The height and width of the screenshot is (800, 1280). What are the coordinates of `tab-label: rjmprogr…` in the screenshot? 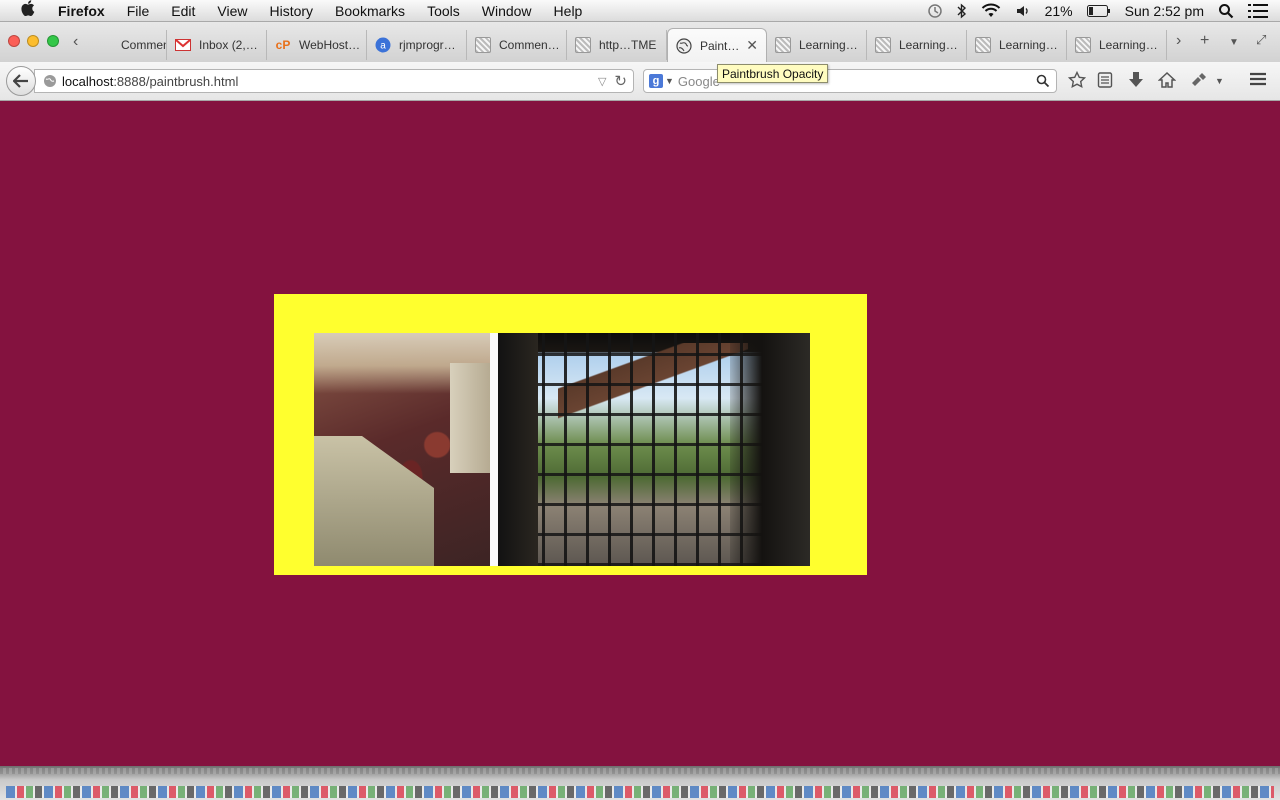 It's located at (427, 45).